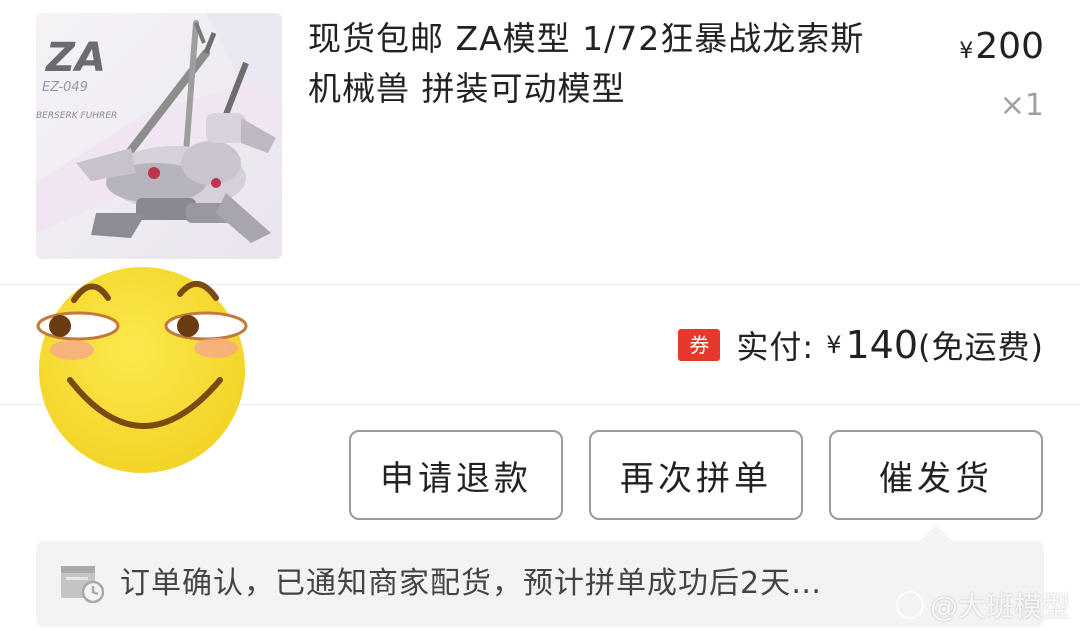 This screenshot has height=631, width=1080. What do you see at coordinates (775, 347) in the screenshot?
I see `paid-label: 实付:` at bounding box center [775, 347].